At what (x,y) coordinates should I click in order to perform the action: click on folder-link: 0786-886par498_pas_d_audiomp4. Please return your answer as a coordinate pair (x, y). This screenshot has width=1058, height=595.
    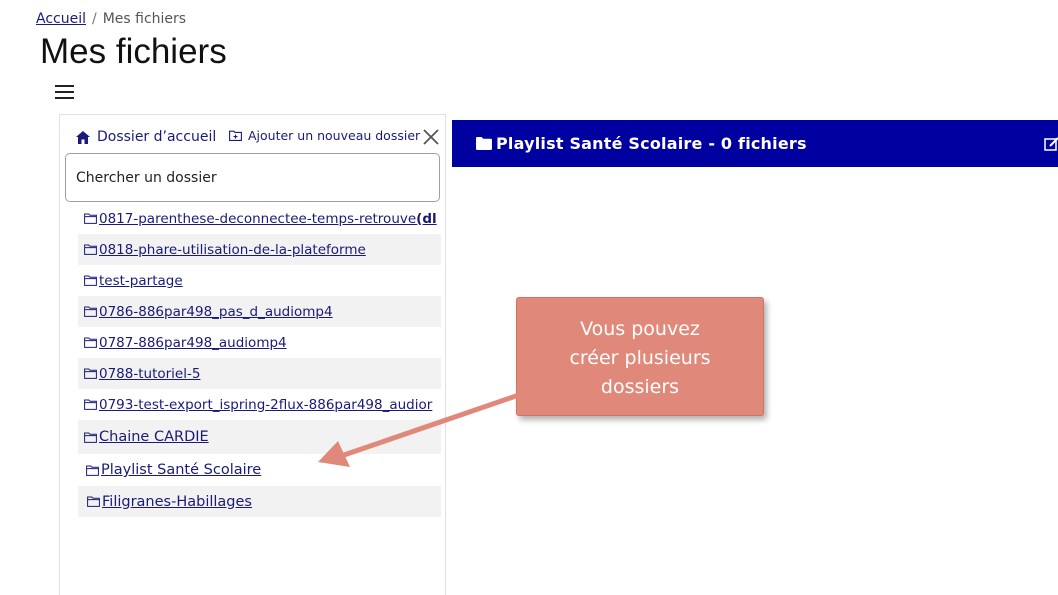
    Looking at the image, I should click on (216, 312).